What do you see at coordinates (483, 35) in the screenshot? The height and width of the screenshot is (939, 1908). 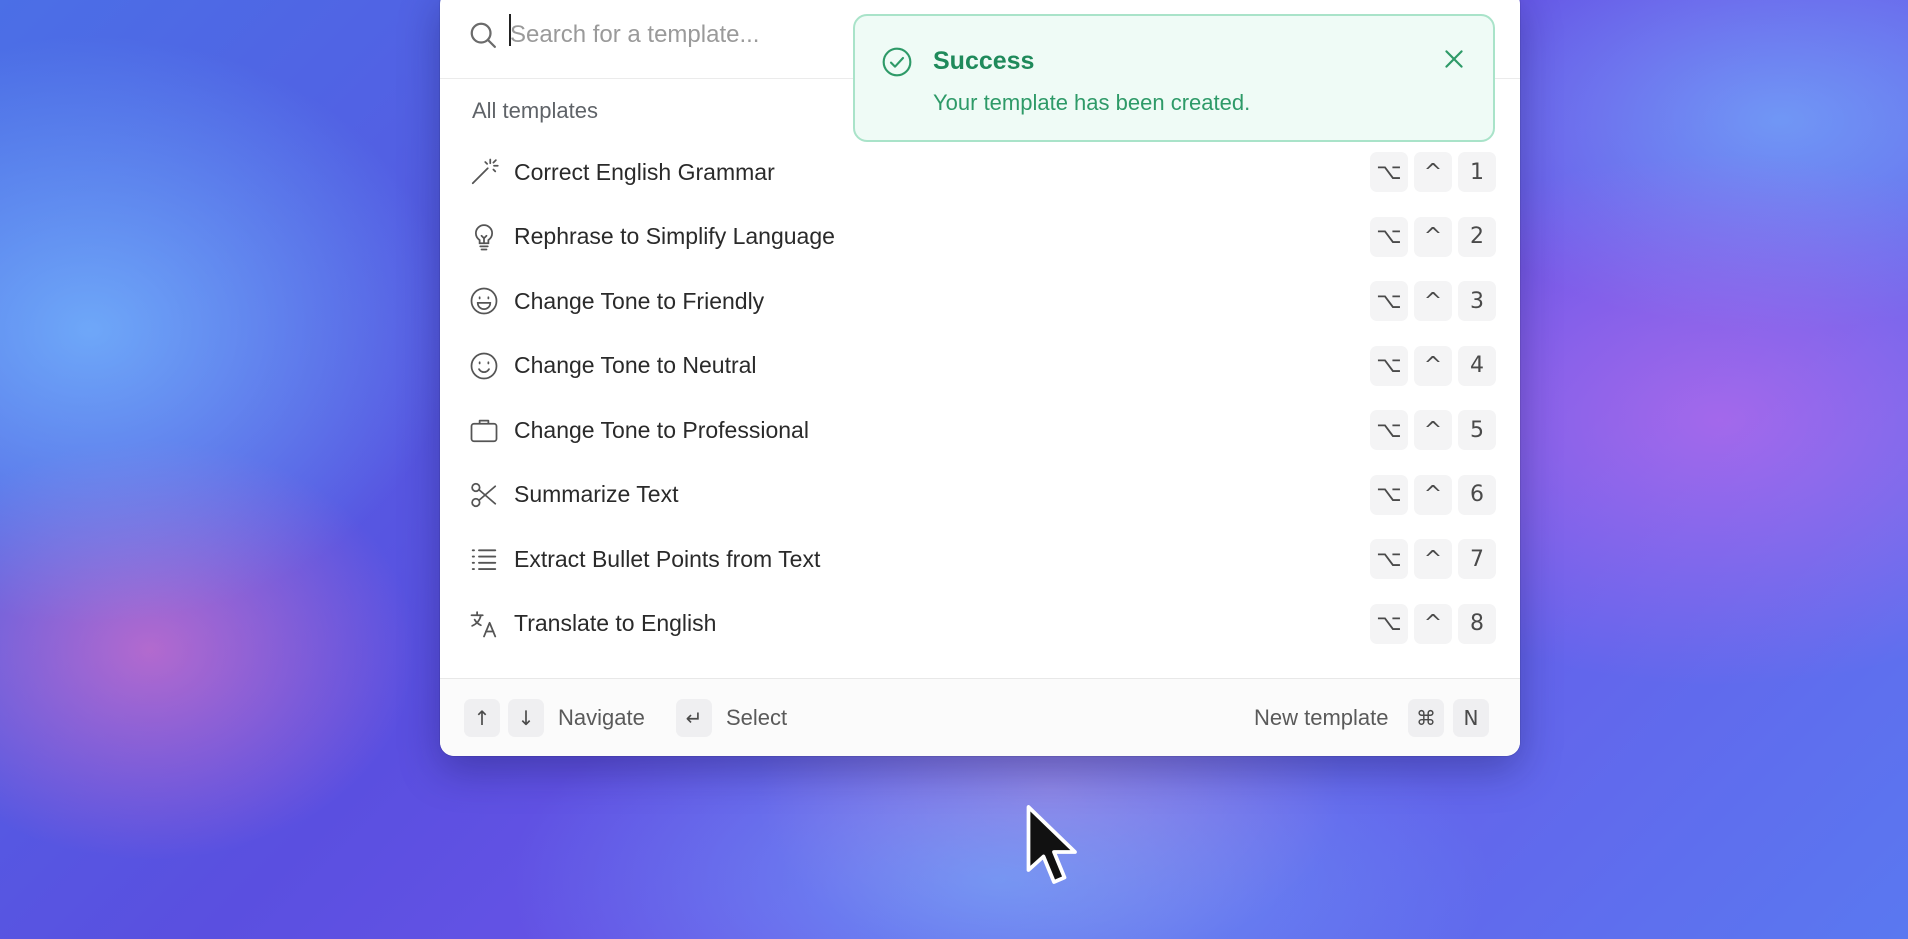 I see `search-icon` at bounding box center [483, 35].